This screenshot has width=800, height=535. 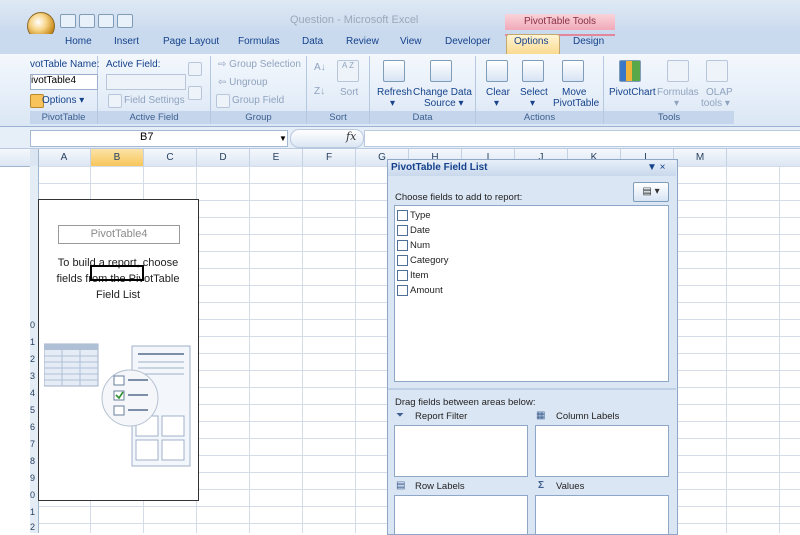 What do you see at coordinates (588, 416) in the screenshot?
I see `column-labels-label: Column Labels` at bounding box center [588, 416].